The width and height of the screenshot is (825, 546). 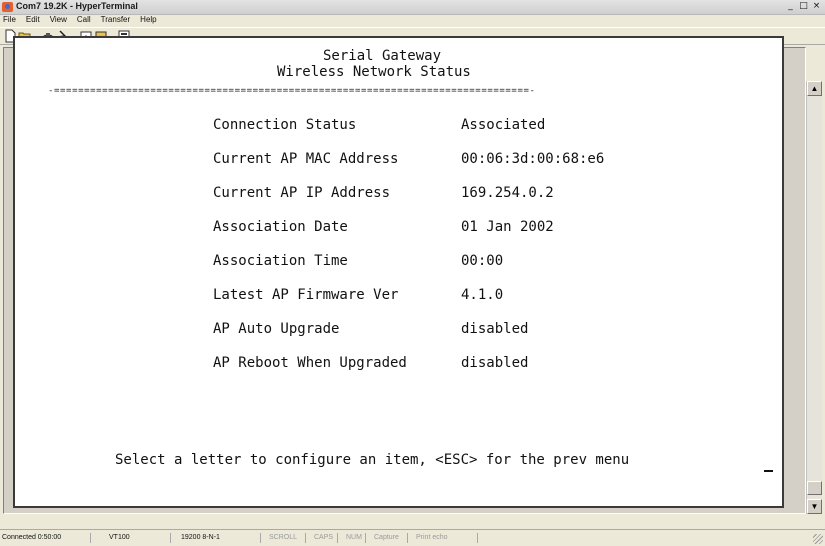 What do you see at coordinates (84, 20) in the screenshot?
I see `menu-call: Call` at bounding box center [84, 20].